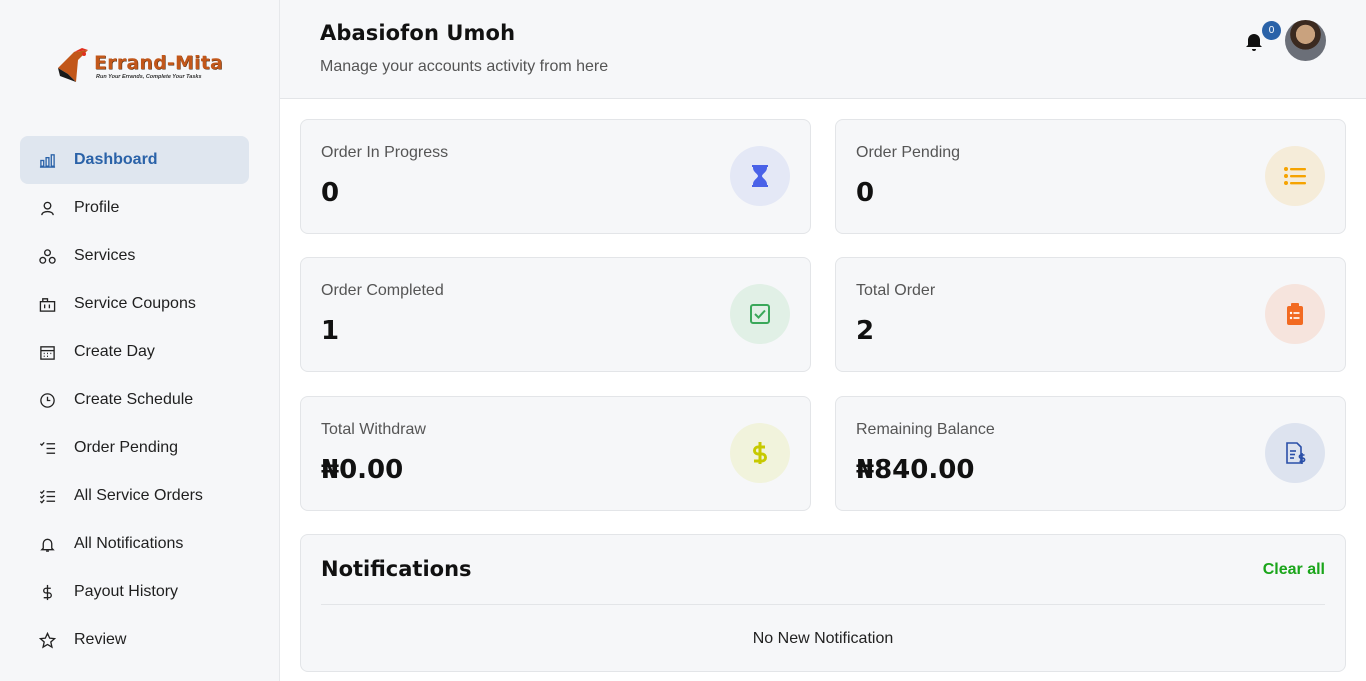 The image size is (1366, 681). I want to click on sidebar-item-all-service-orders: All Service Orders, so click(134, 496).